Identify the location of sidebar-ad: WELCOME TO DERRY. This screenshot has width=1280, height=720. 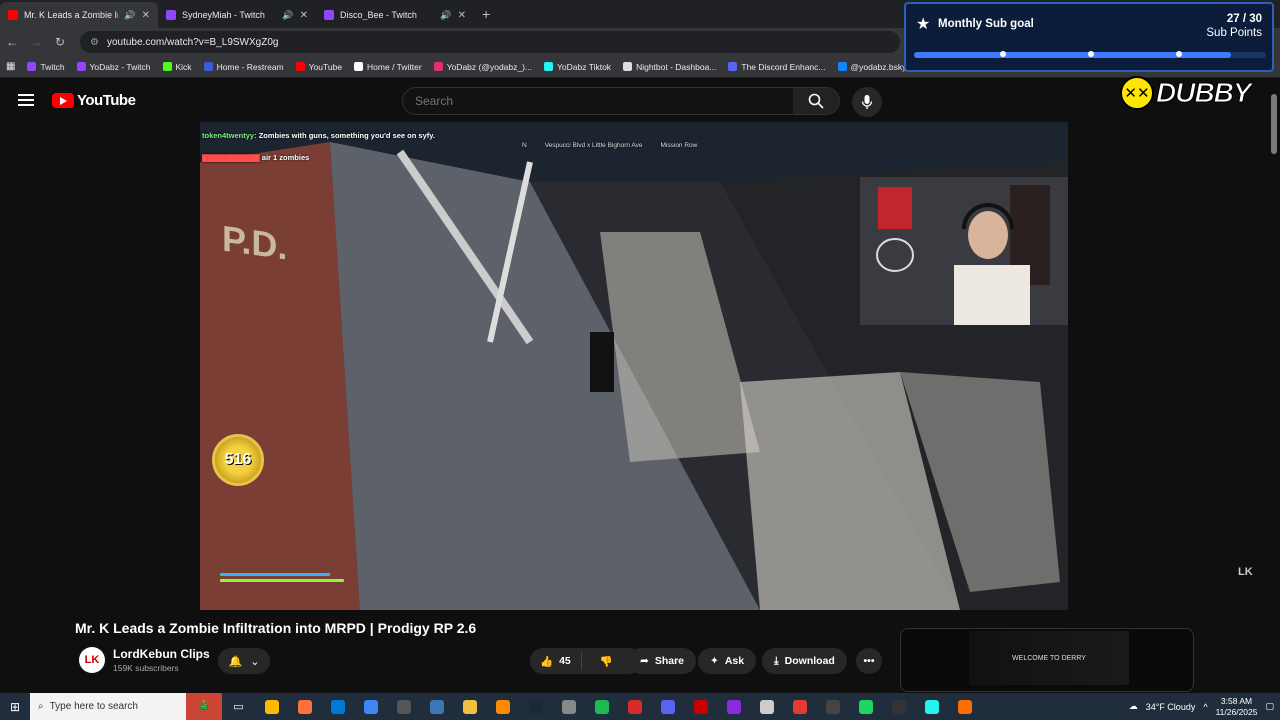
(1047, 660).